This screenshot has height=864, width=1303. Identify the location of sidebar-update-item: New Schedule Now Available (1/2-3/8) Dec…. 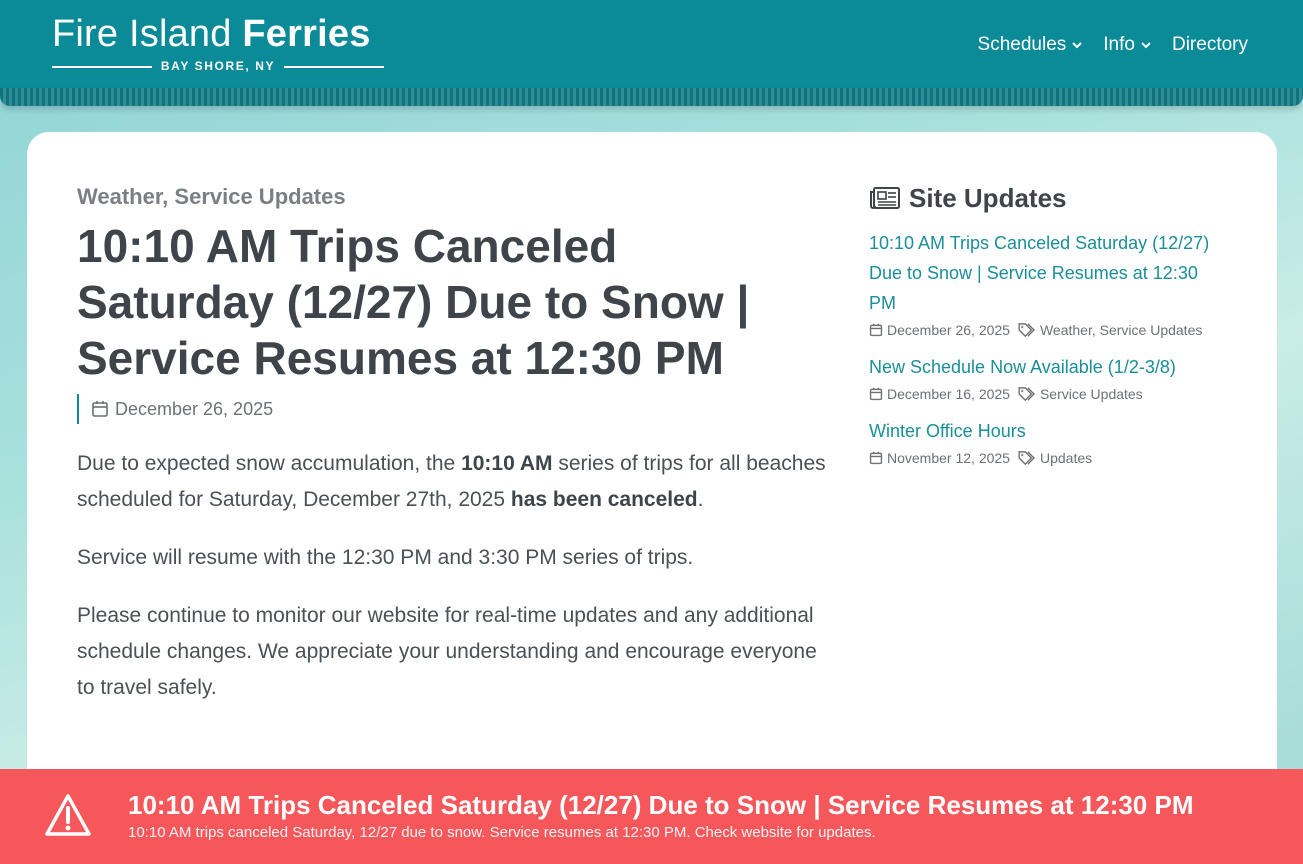
(1049, 378).